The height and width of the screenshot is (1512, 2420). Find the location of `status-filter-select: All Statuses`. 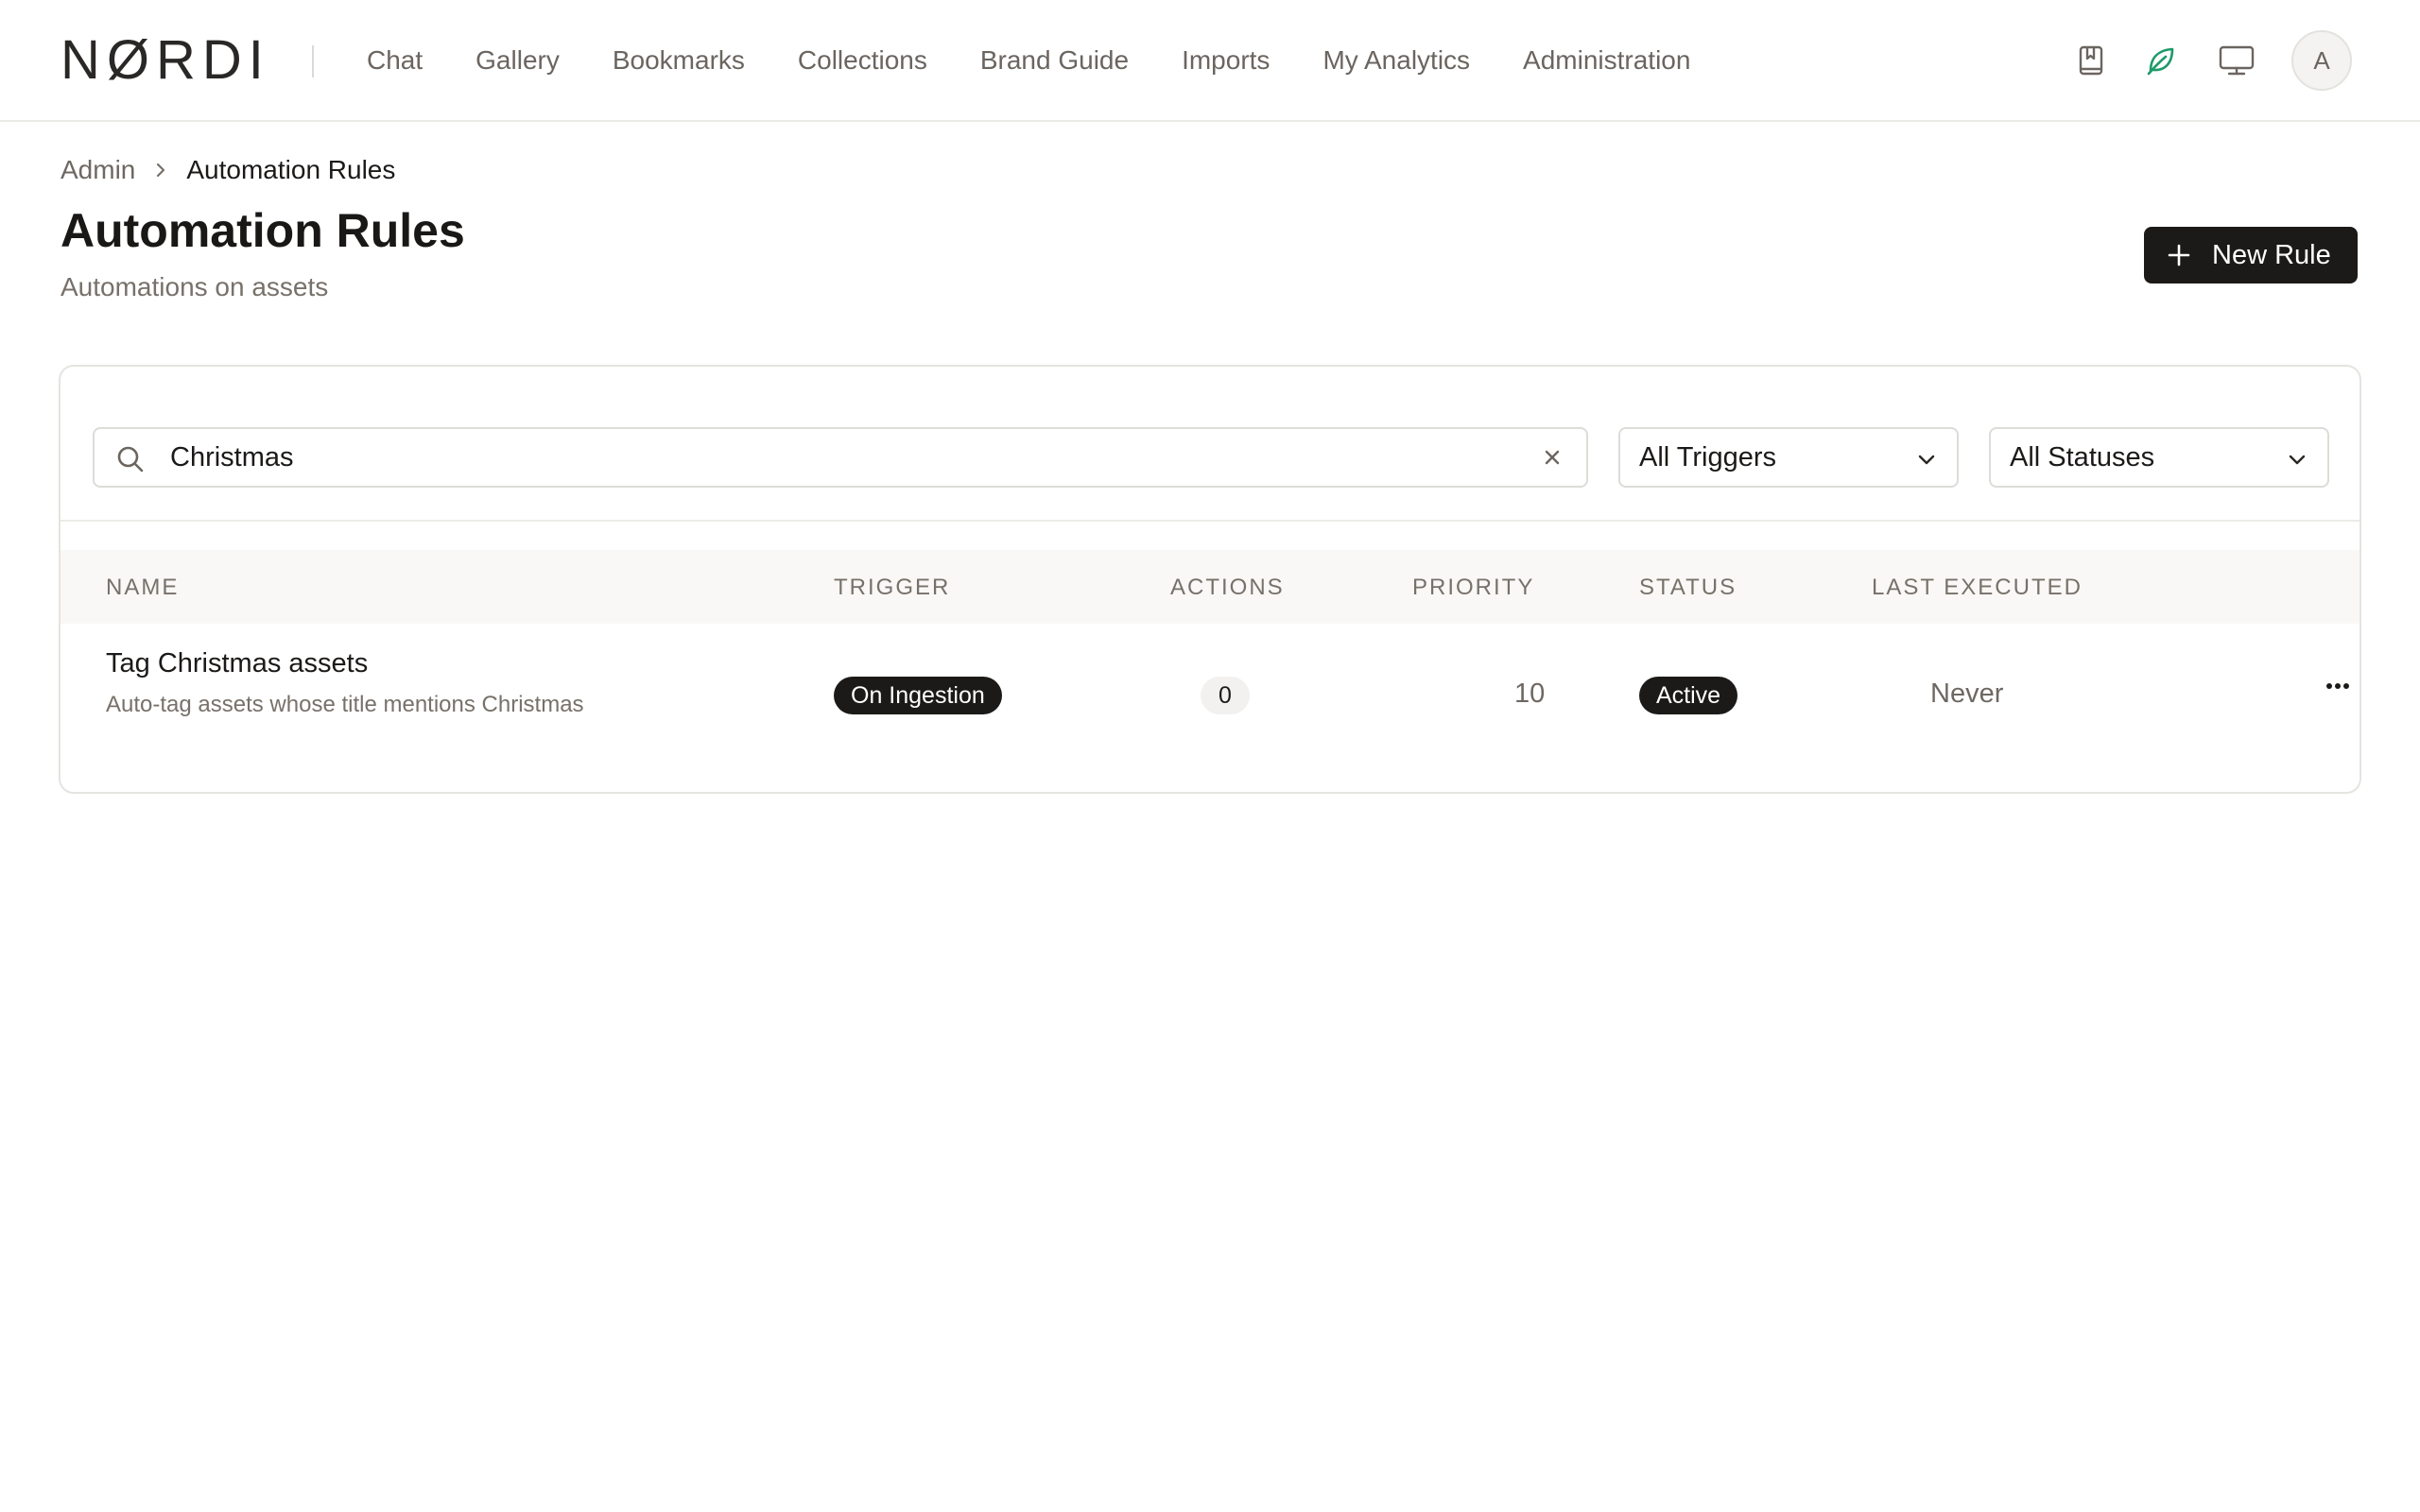

status-filter-select: All Statuses is located at coordinates (2159, 457).